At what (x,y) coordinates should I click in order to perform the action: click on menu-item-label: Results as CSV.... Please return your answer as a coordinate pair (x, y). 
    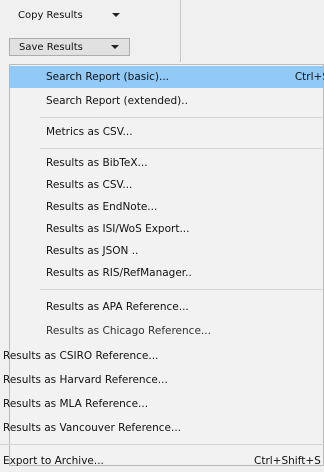
    Looking at the image, I should click on (89, 185).